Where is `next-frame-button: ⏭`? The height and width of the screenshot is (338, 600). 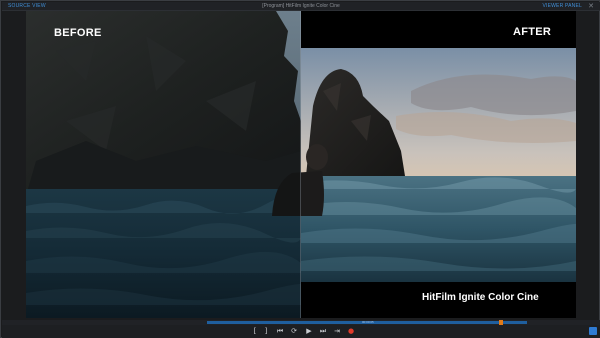
next-frame-button: ⏭ is located at coordinates (323, 331).